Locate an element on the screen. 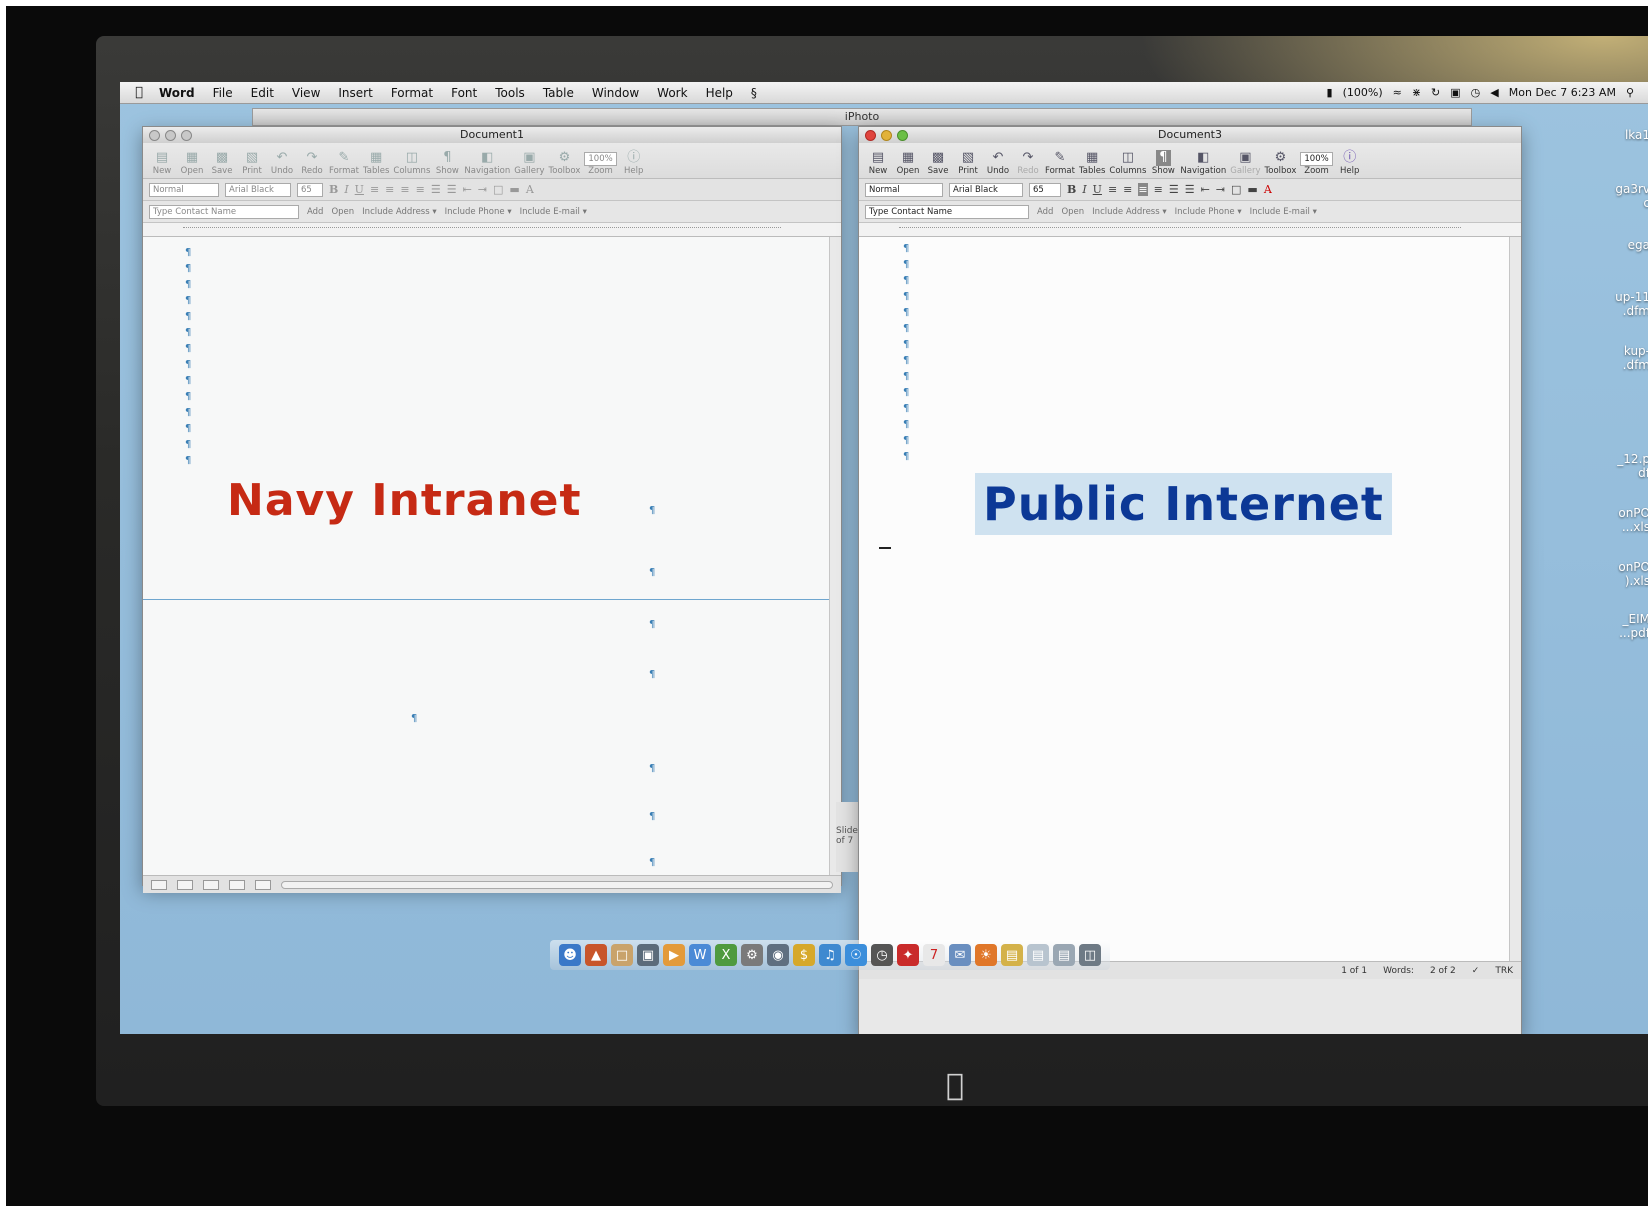 The width and height of the screenshot is (1648, 1206). add-contact-button: Add is located at coordinates (1045, 212).